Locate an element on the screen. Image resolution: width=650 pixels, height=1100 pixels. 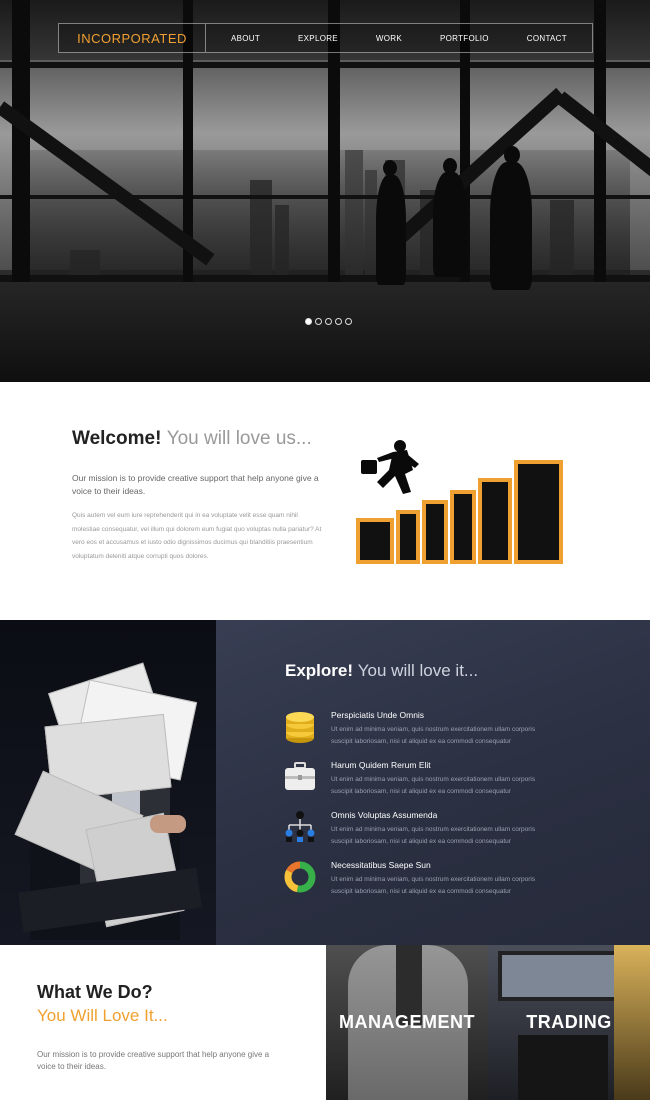
tile-photo-people is located at coordinates (563, 1067).